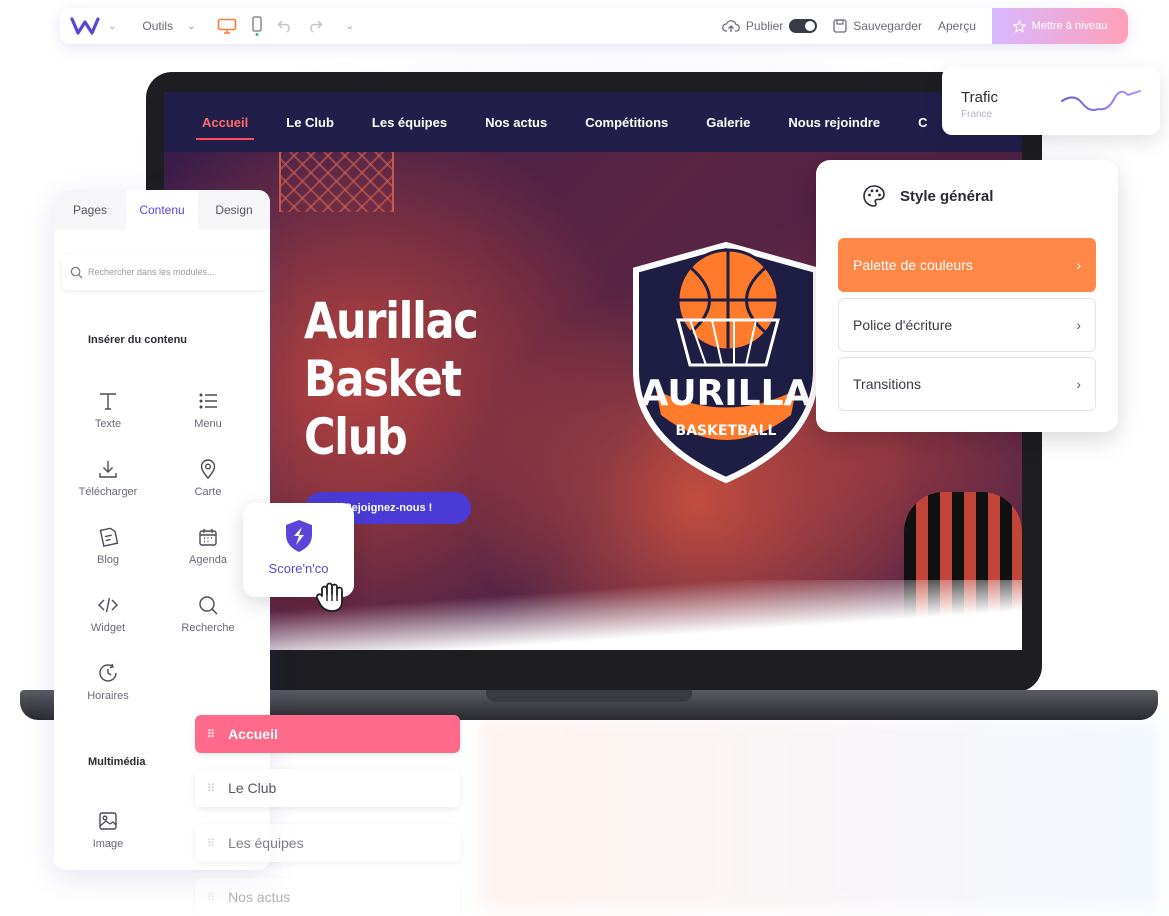 This screenshot has width=1169, height=916. What do you see at coordinates (227, 26) in the screenshot?
I see `desktop-icon` at bounding box center [227, 26].